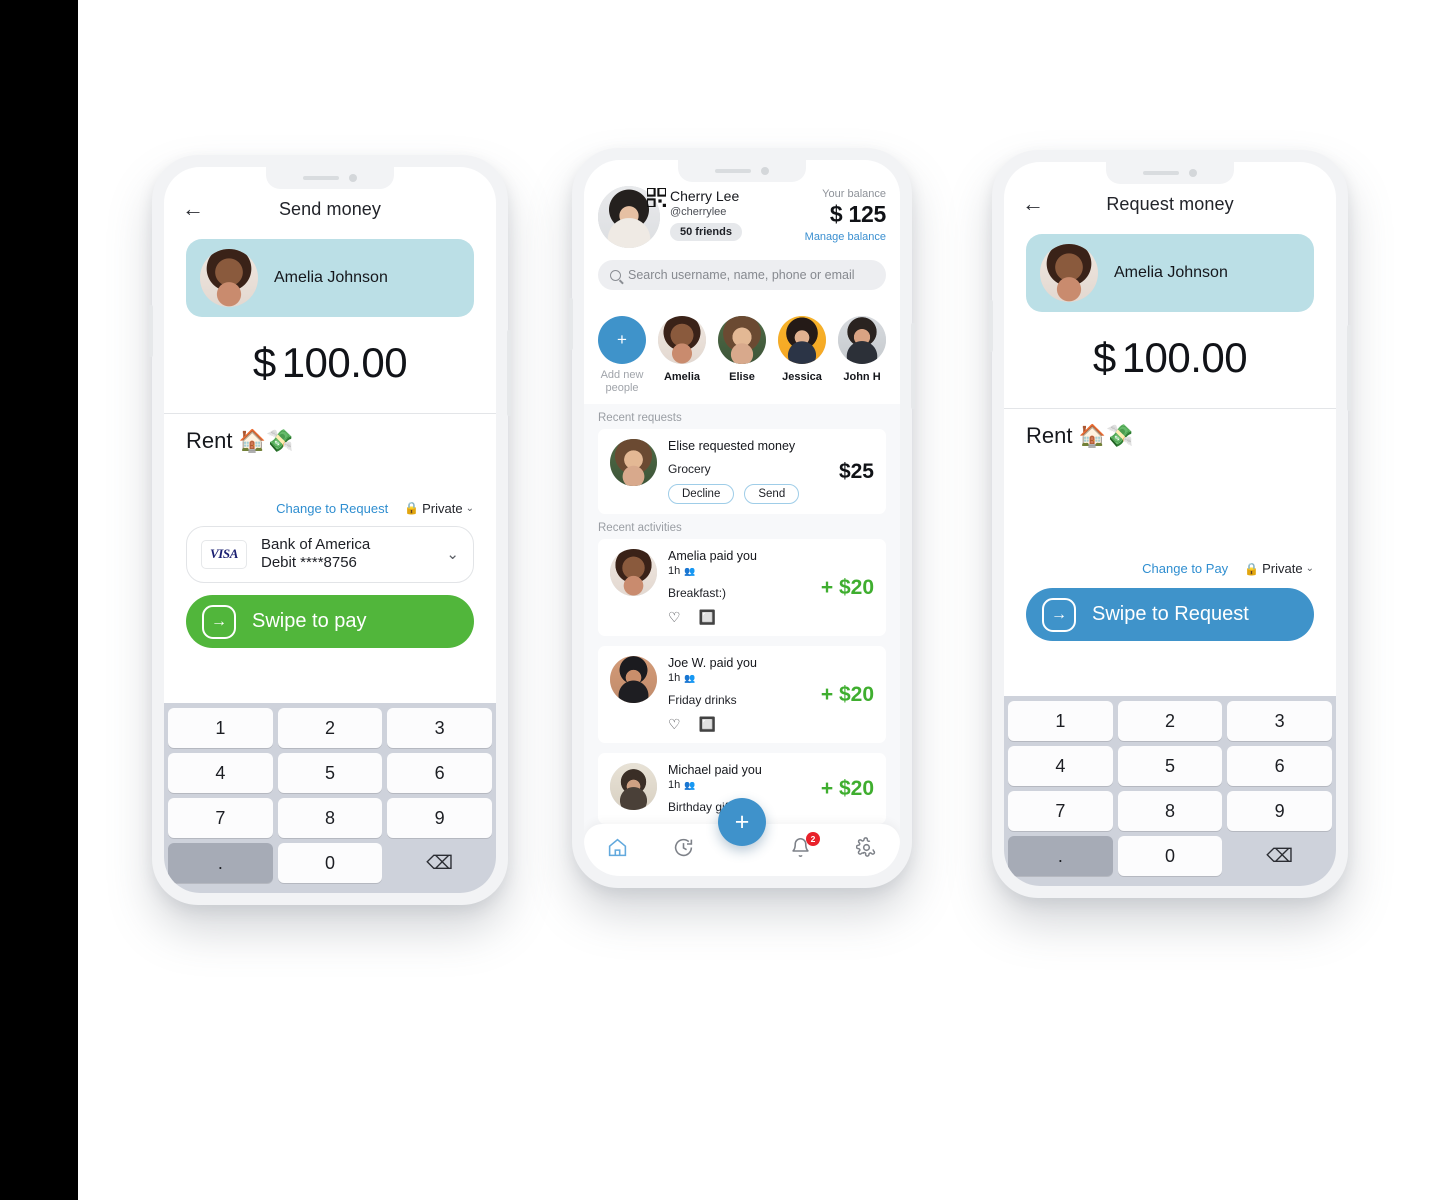 Image resolution: width=1446 pixels, height=1200 pixels. Describe the element at coordinates (316, 544) in the screenshot. I see `payment-bank-name: Bank of America` at that location.